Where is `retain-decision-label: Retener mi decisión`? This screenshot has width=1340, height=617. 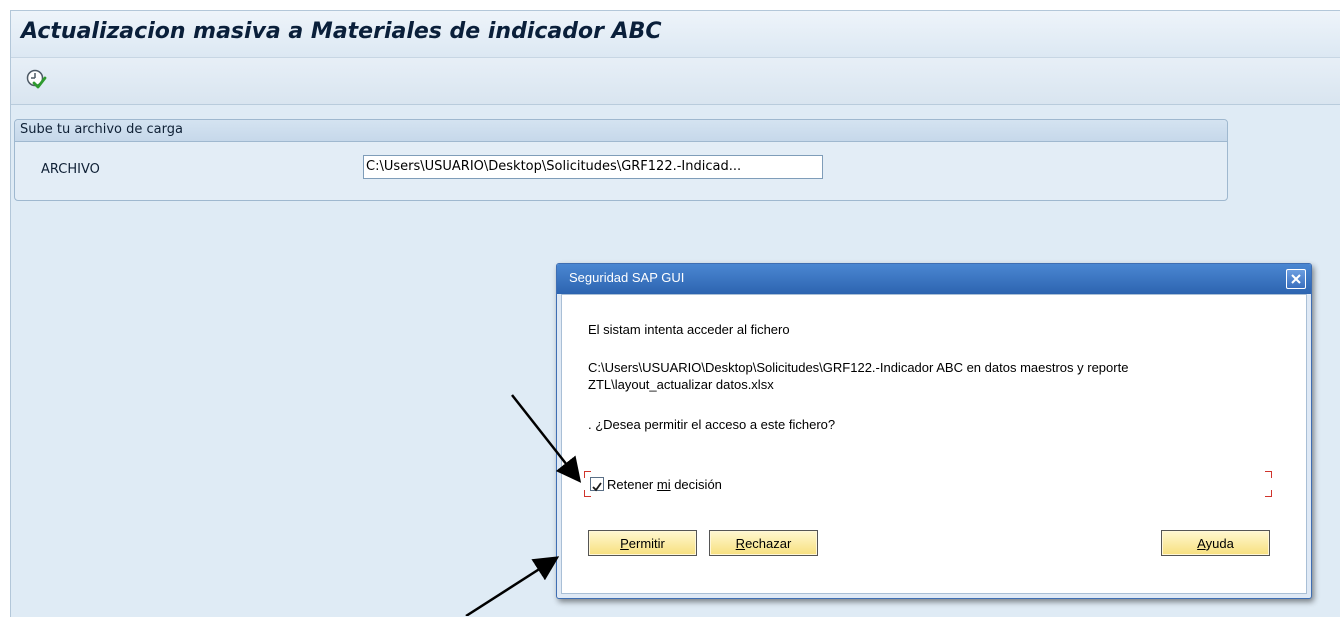 retain-decision-label: Retener mi decisión is located at coordinates (664, 484).